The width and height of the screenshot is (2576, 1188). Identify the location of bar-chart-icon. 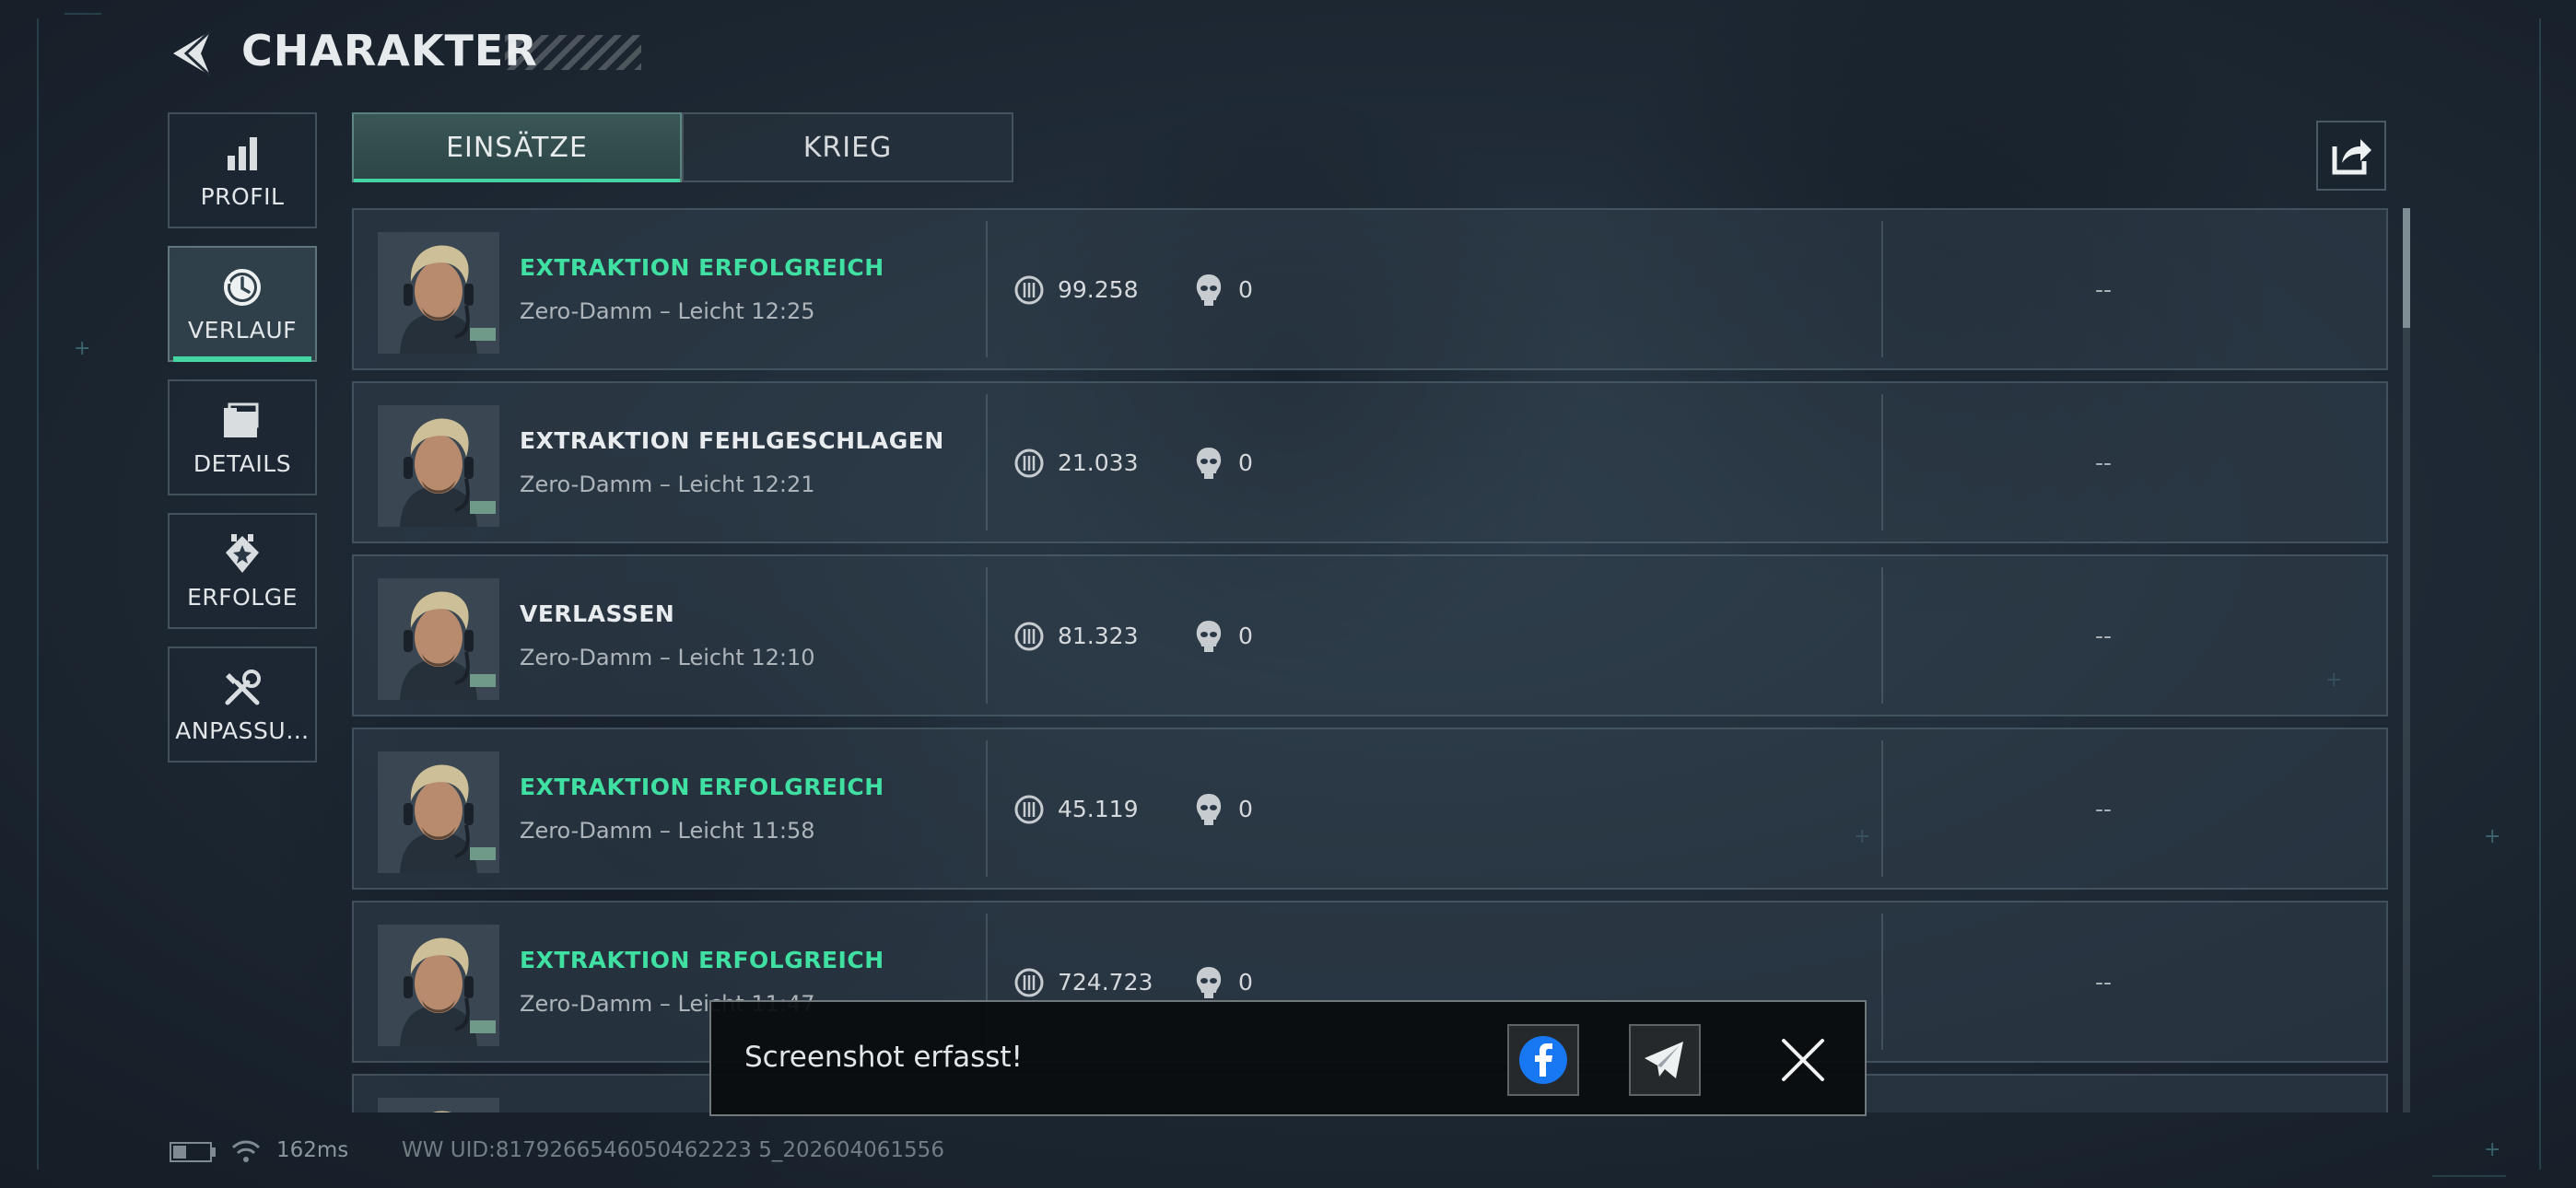
(243, 153).